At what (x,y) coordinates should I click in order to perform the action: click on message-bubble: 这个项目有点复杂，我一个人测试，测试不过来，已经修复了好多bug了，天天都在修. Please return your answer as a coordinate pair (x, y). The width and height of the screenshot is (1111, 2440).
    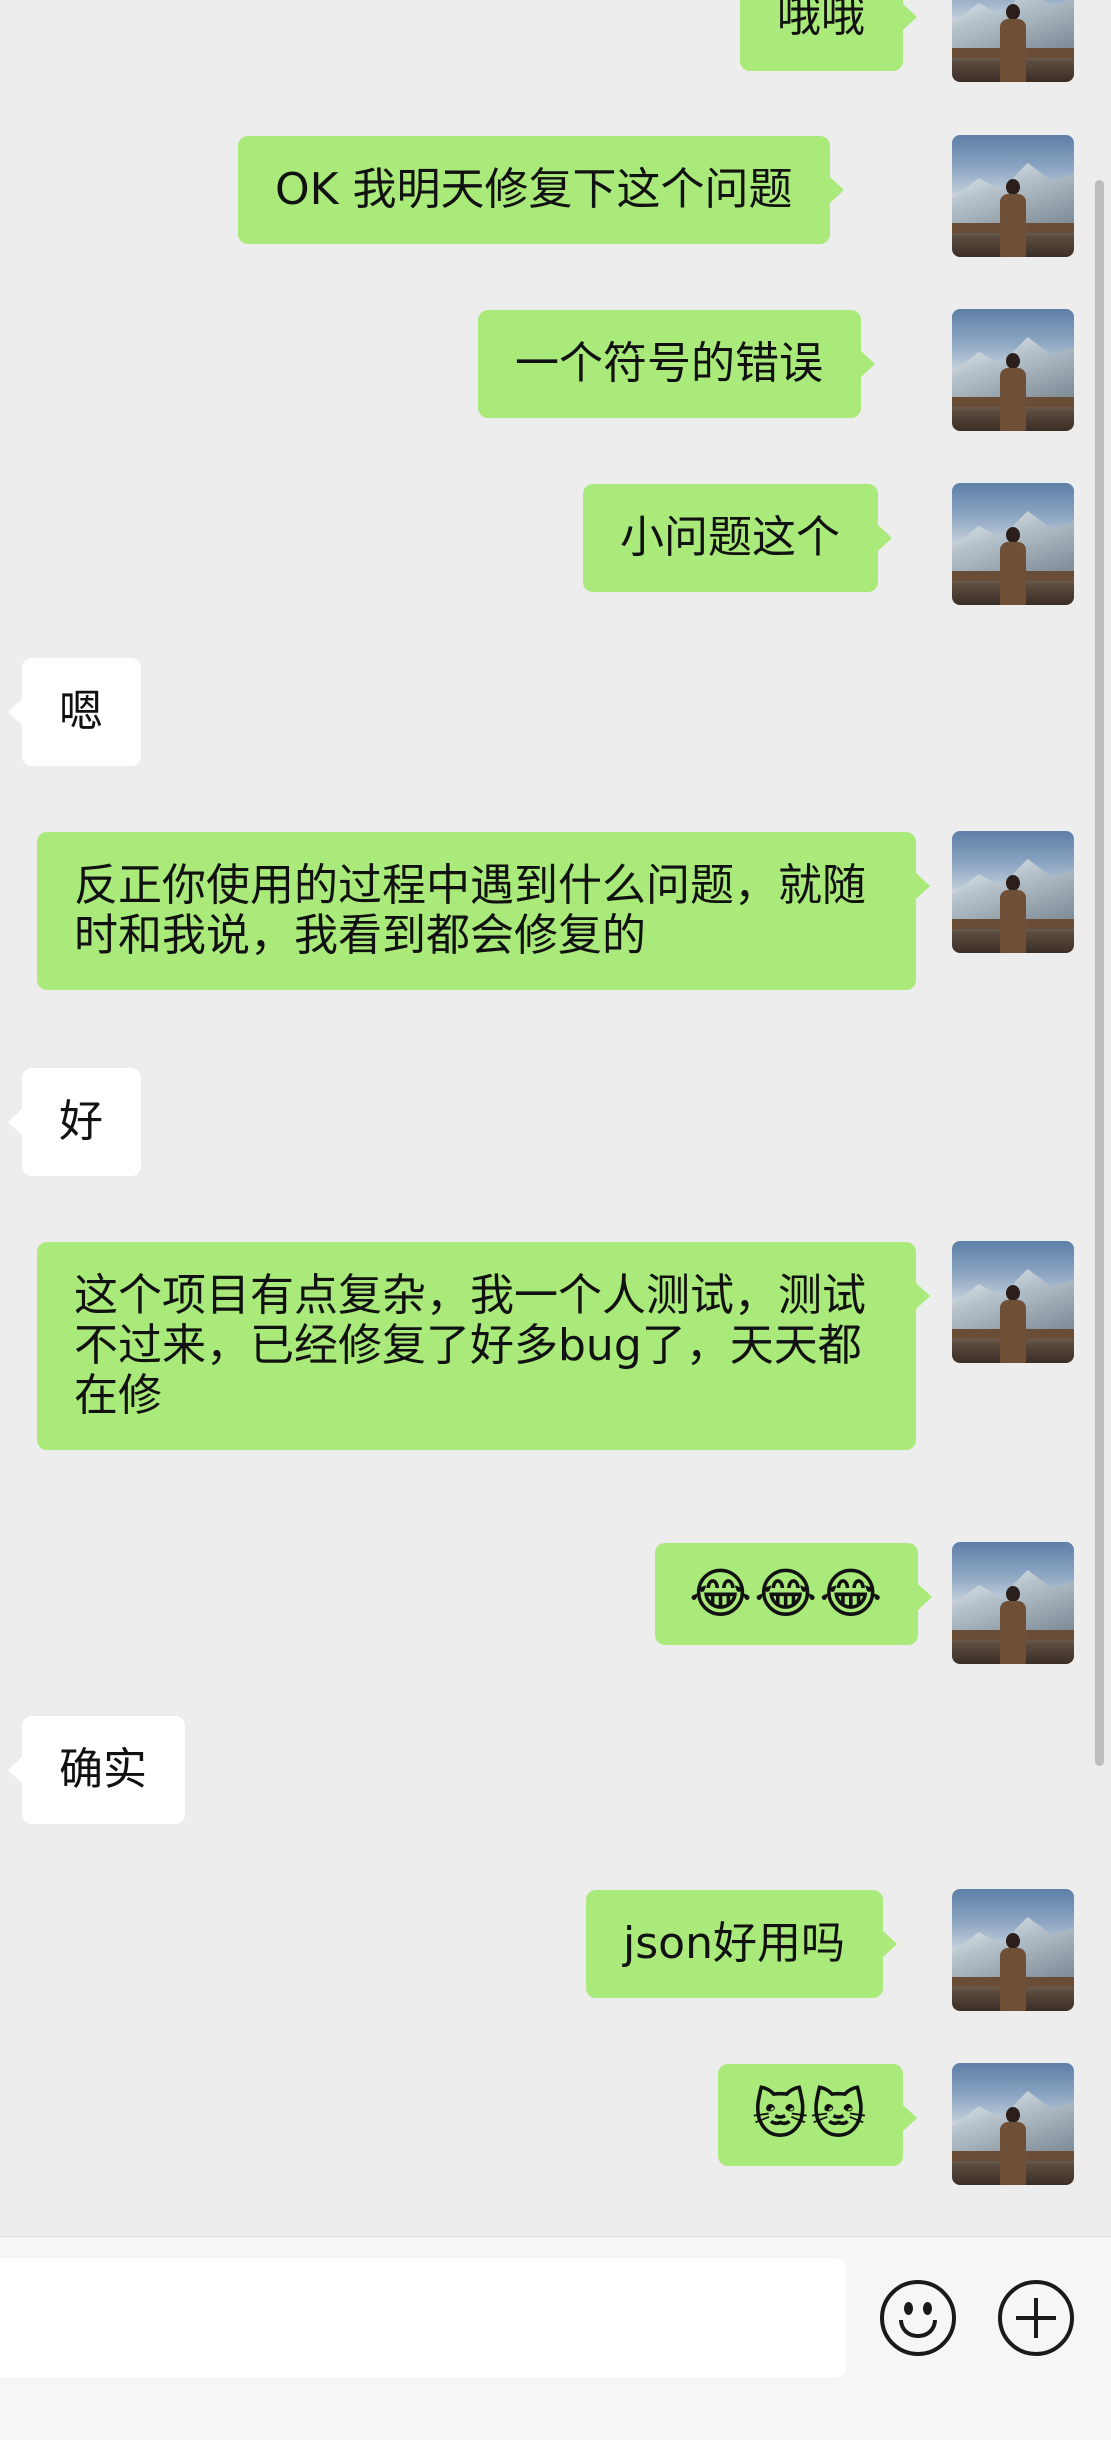
    Looking at the image, I should click on (483, 1346).